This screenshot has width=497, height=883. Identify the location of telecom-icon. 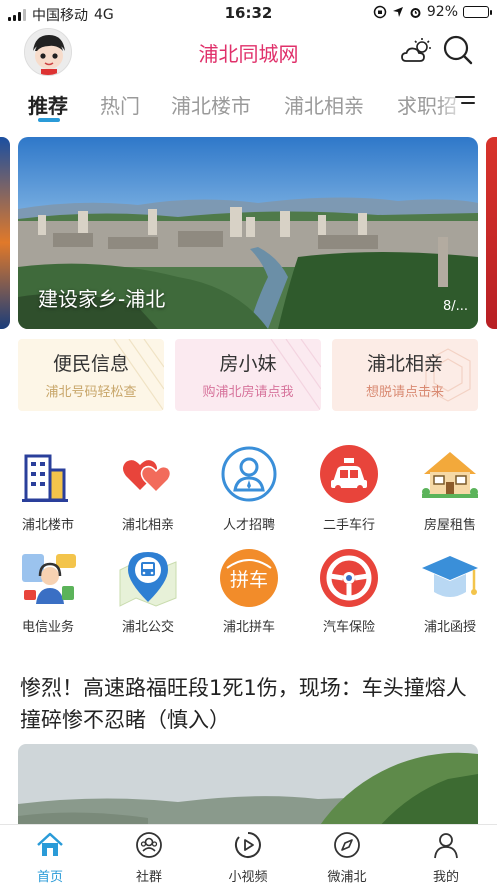
(49, 579).